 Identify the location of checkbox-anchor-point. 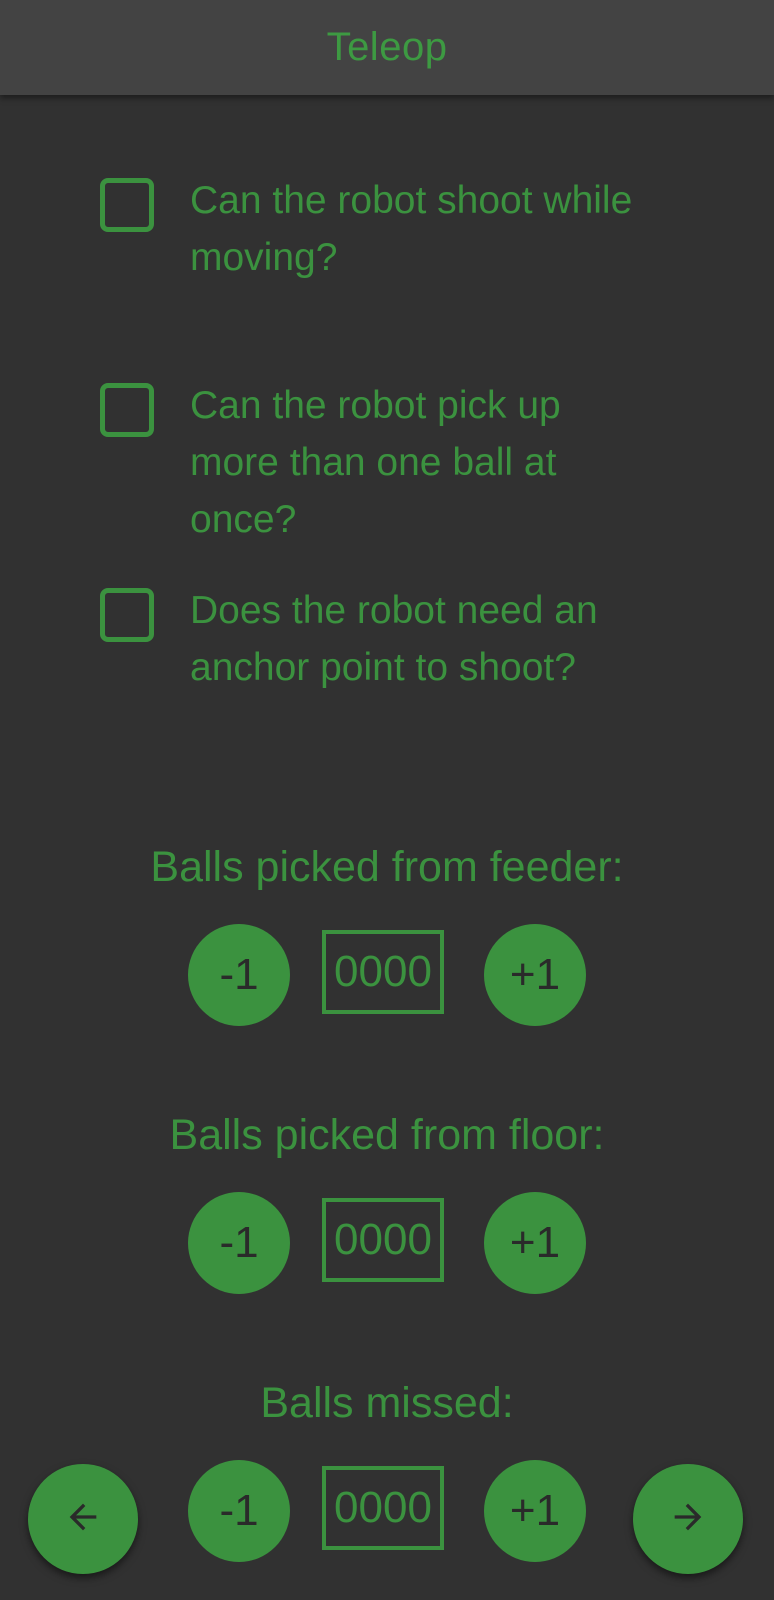
(127, 615).